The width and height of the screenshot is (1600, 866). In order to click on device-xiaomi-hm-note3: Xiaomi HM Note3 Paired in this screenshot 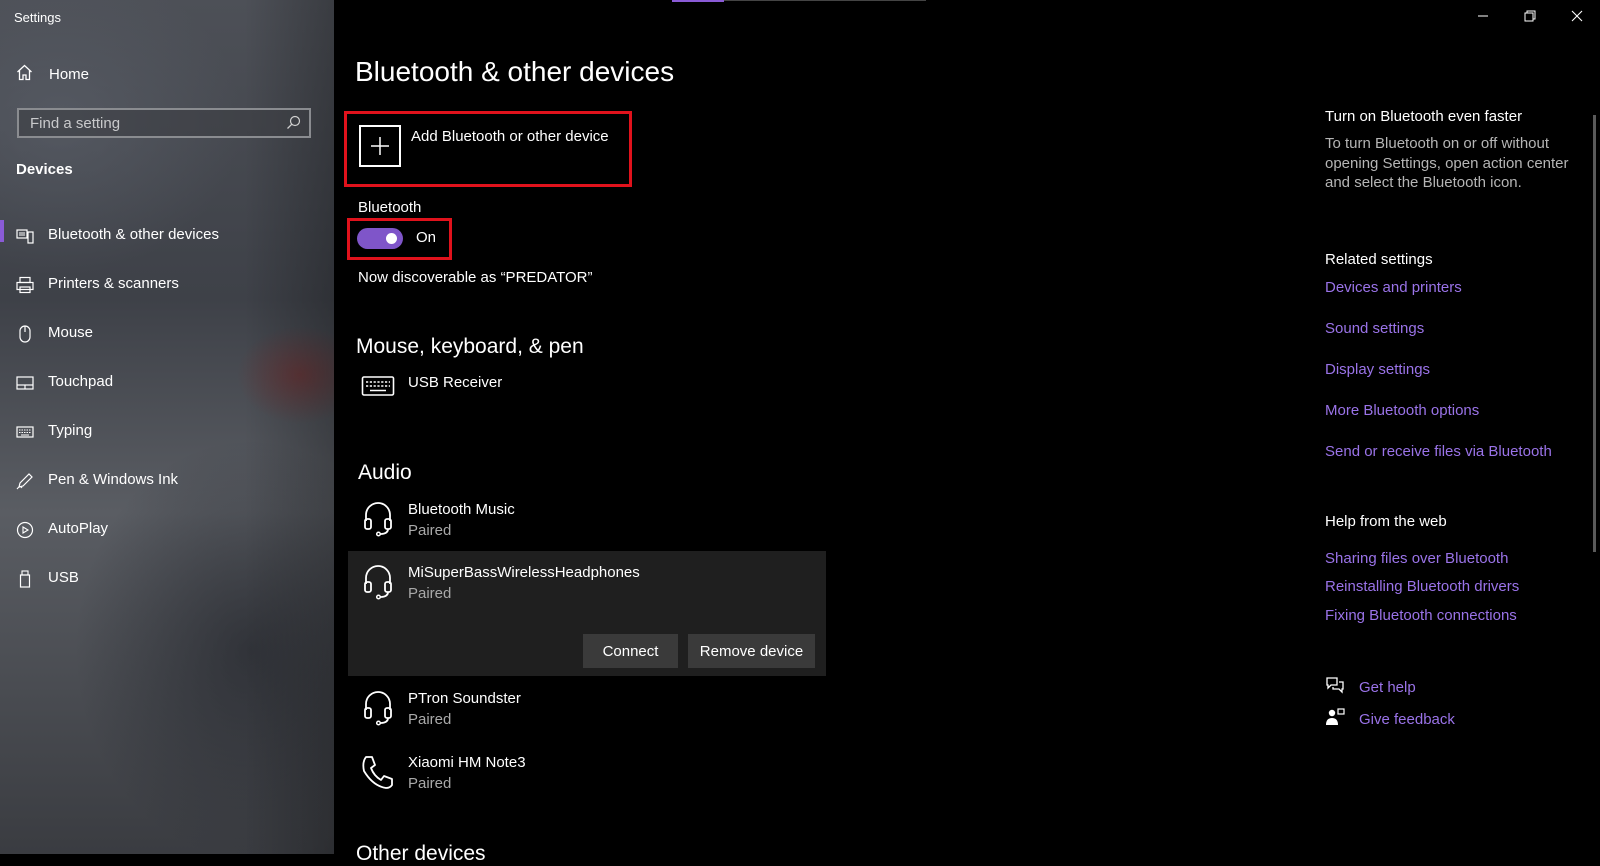, I will do `click(443, 773)`.